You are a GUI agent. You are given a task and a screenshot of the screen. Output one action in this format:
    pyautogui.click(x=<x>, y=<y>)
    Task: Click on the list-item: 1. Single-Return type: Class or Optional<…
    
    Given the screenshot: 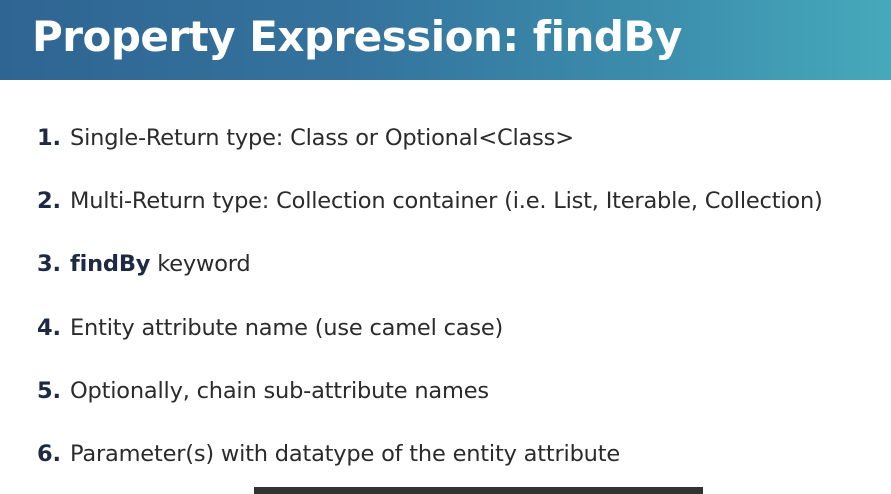 What is the action you would take?
    pyautogui.click(x=430, y=150)
    